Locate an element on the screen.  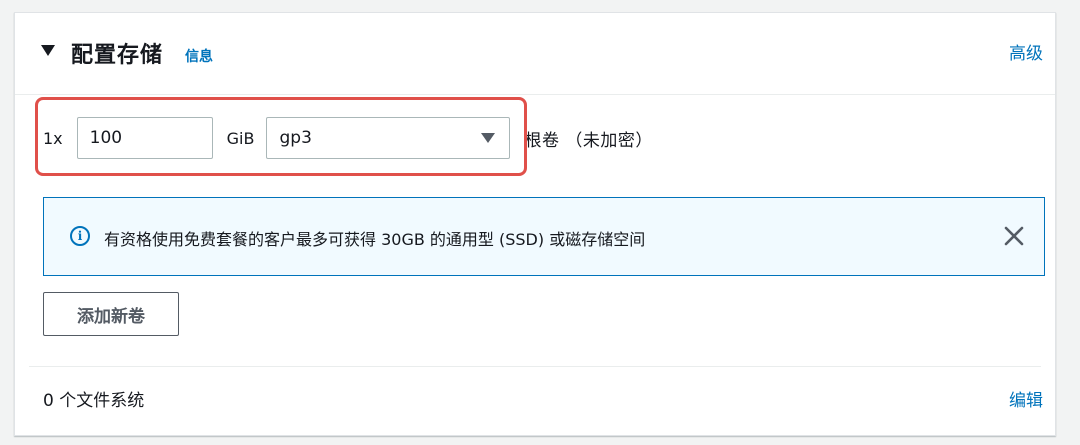
edit-link: 编辑 is located at coordinates (1026, 398).